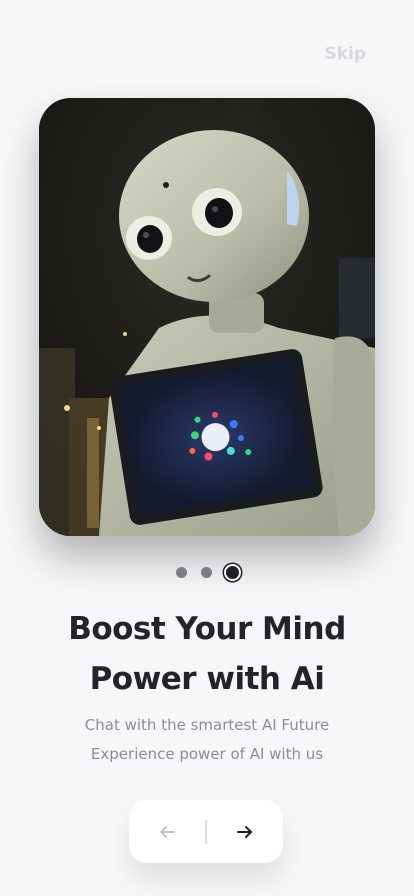 The height and width of the screenshot is (896, 414). I want to click on back-button, so click(167, 831).